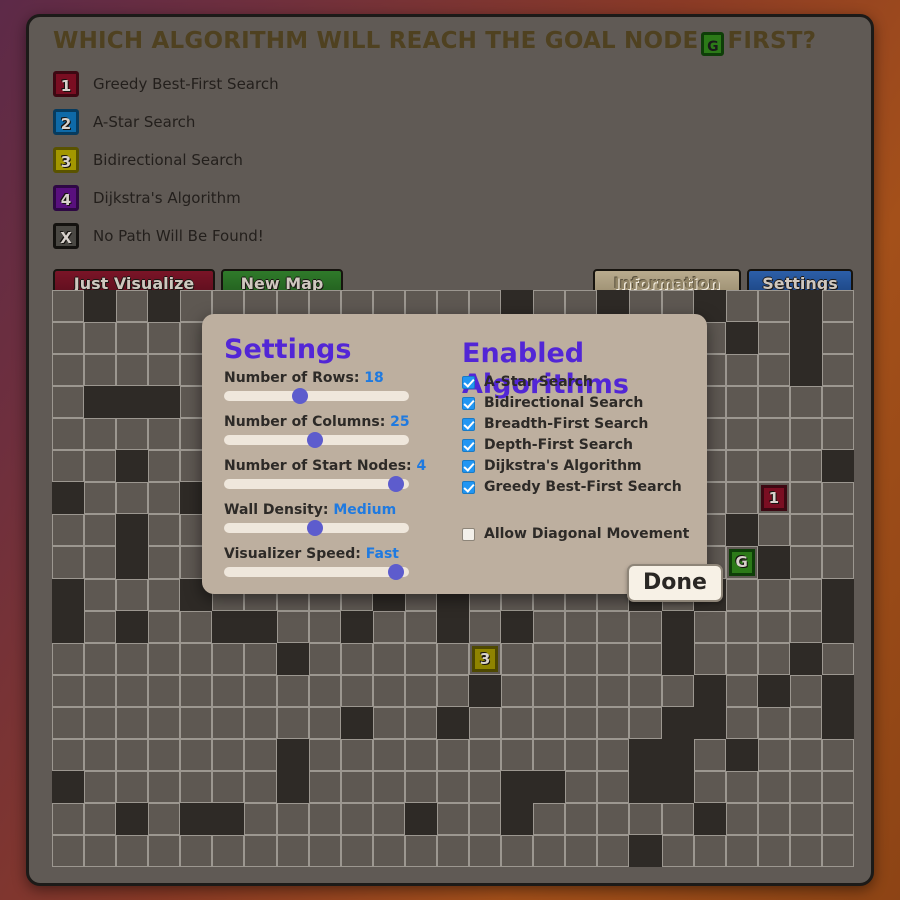 Image resolution: width=900 pixels, height=900 pixels. What do you see at coordinates (552, 466) in the screenshot?
I see `algorithm-checkbox-row: Dijkstra's Algorithm` at bounding box center [552, 466].